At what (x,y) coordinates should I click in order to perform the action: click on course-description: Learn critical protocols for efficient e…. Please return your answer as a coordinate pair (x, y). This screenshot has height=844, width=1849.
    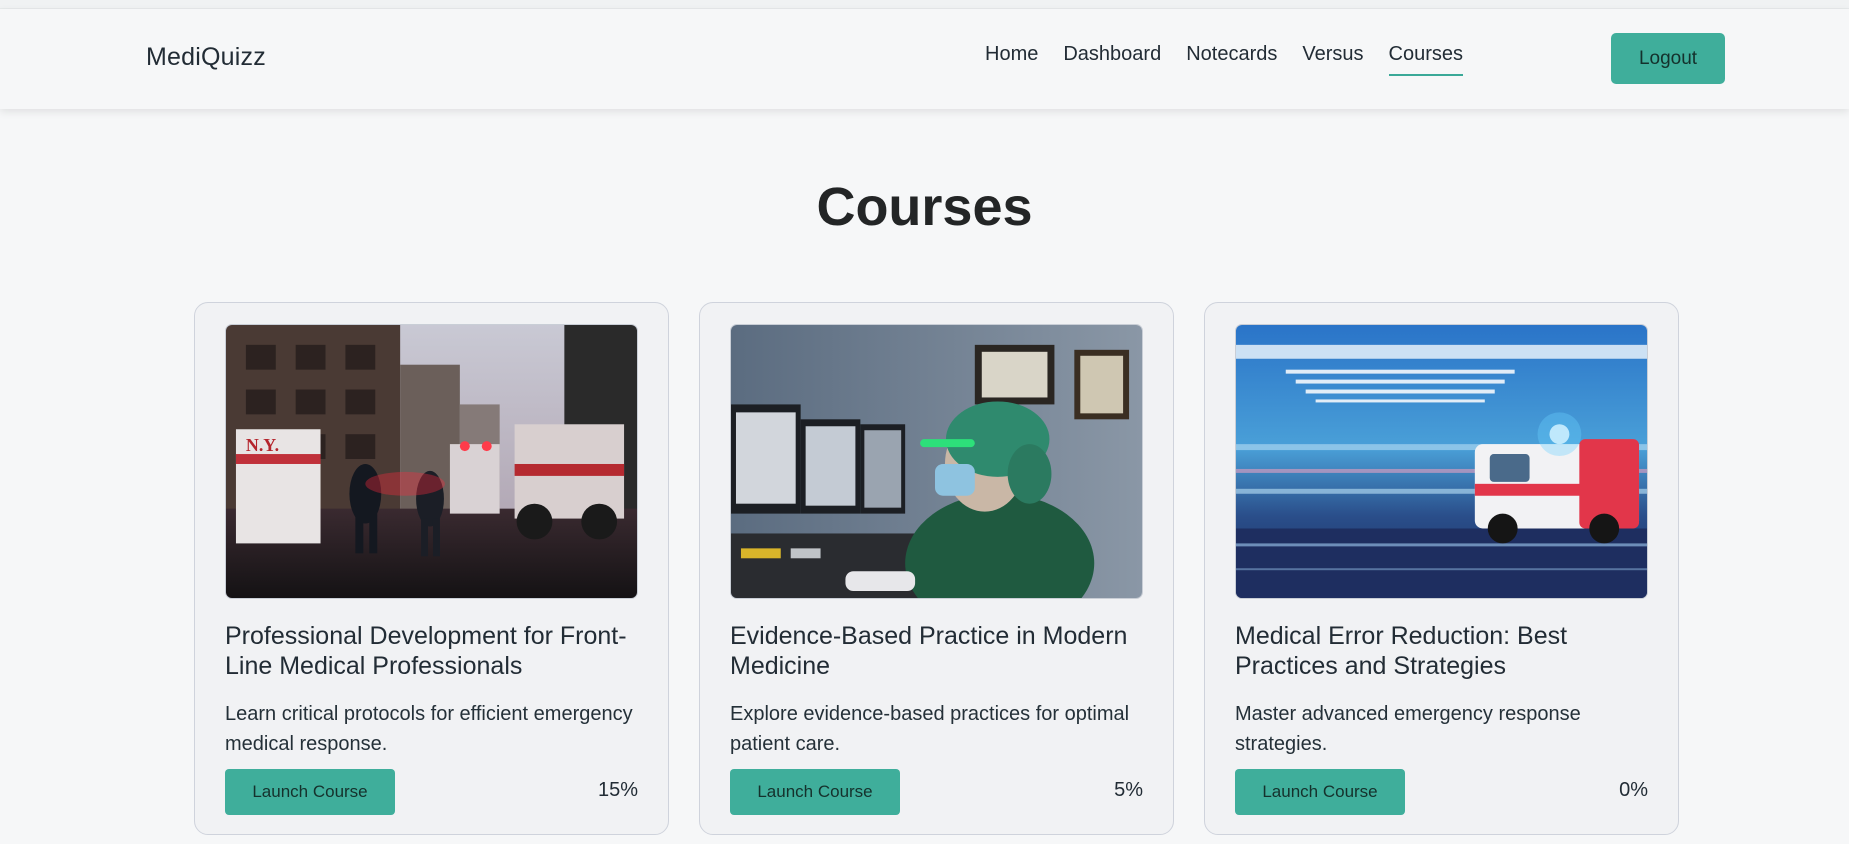
    Looking at the image, I should click on (429, 729).